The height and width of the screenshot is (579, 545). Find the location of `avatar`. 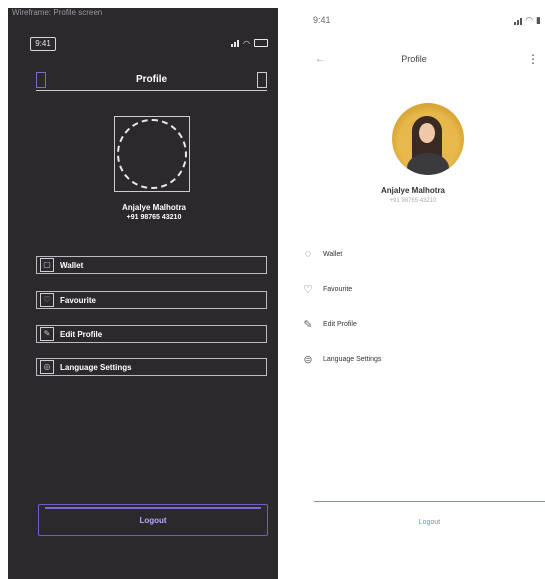

avatar is located at coordinates (428, 139).